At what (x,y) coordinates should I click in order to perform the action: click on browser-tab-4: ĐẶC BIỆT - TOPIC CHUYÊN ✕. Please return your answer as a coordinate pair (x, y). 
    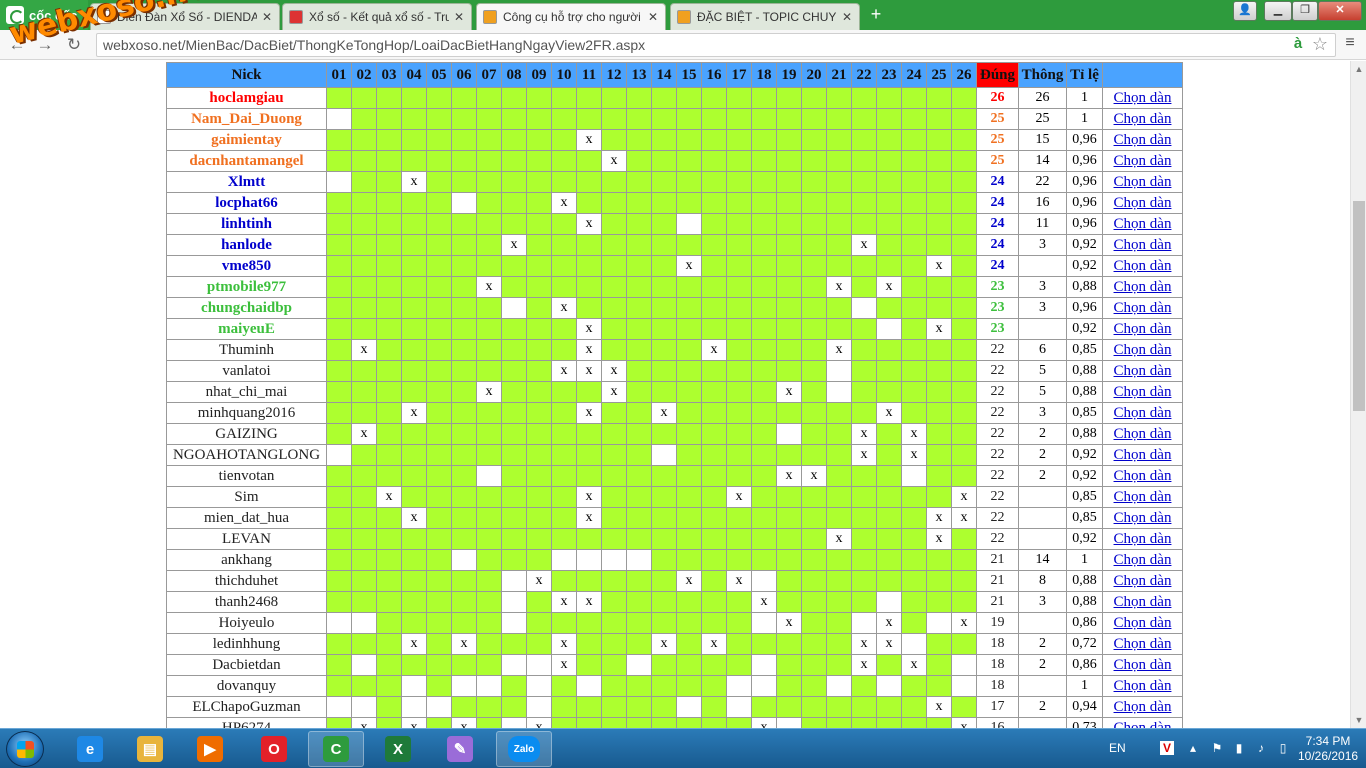
    Looking at the image, I should click on (765, 16).